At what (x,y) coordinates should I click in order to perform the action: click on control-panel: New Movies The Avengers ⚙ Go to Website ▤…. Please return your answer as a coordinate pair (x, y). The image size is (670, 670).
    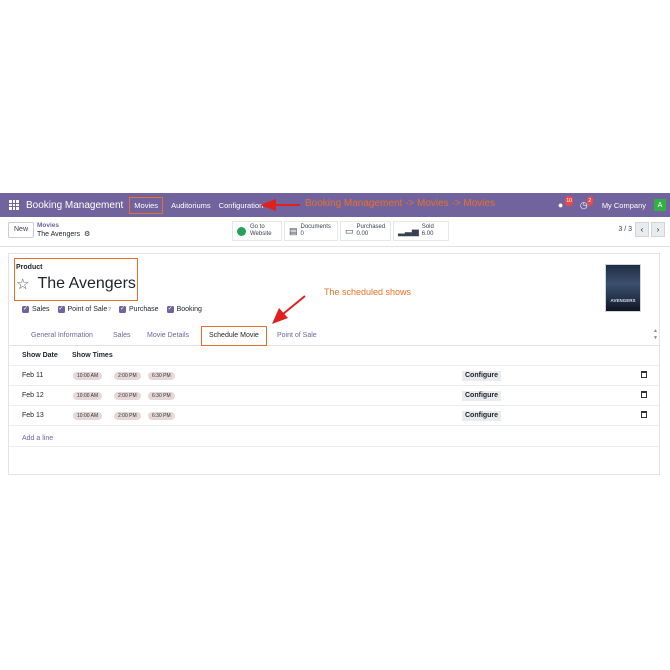
    Looking at the image, I should click on (335, 232).